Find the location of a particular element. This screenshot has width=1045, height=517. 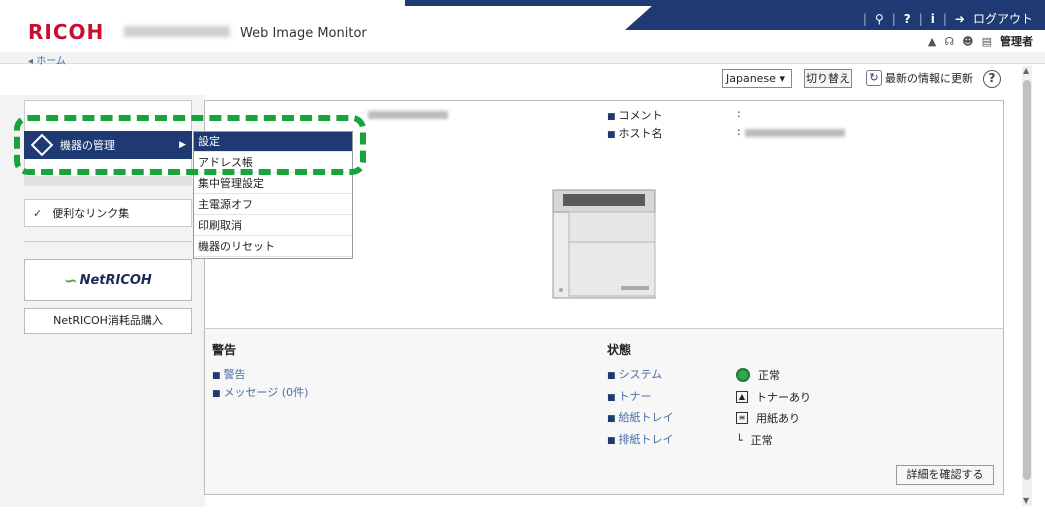

sidebar-divider is located at coordinates (108, 241).